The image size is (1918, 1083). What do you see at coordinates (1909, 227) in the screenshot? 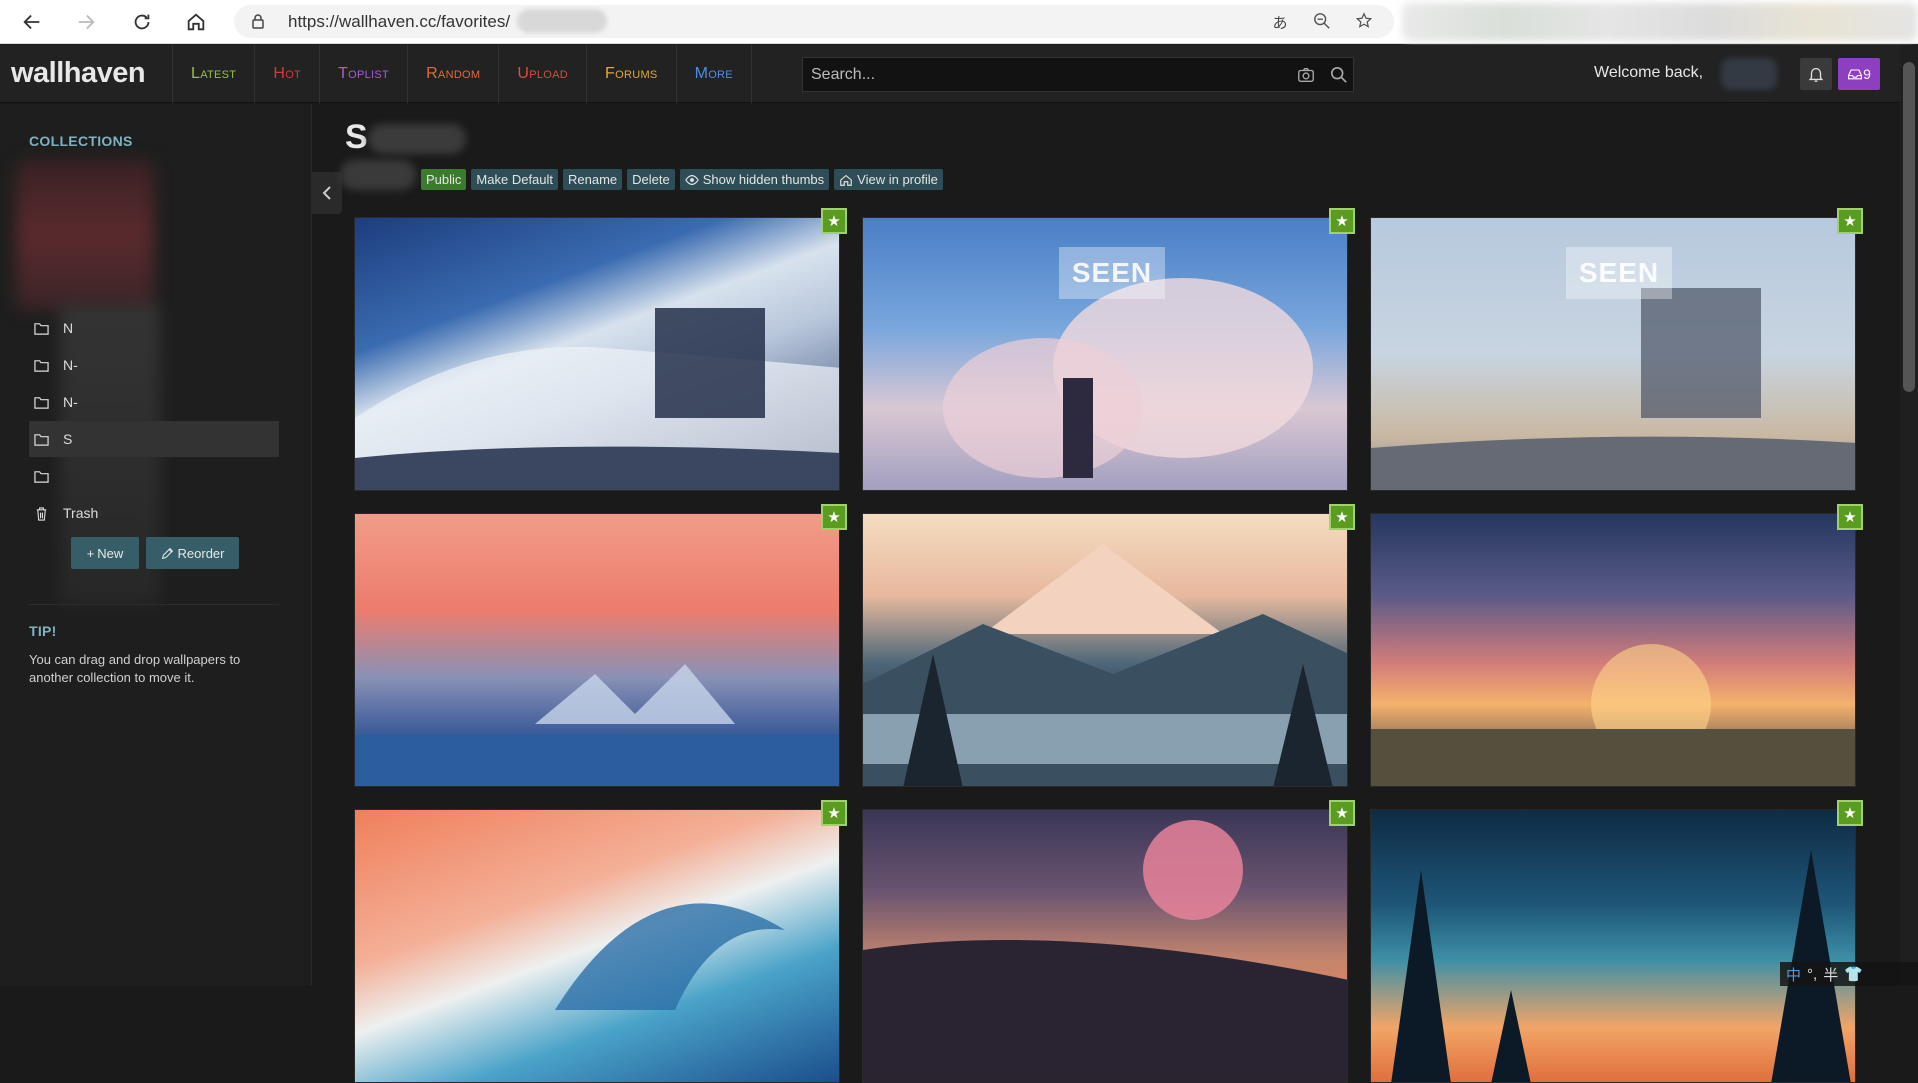
I see `scrollbar-thumb` at bounding box center [1909, 227].